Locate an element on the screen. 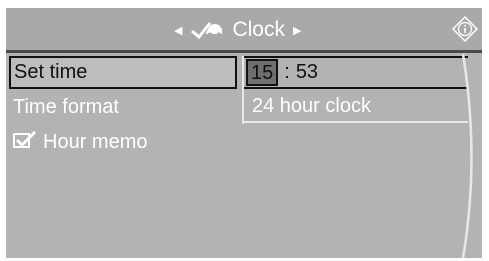  menu-item-set-time: Set time is located at coordinates (123, 72).